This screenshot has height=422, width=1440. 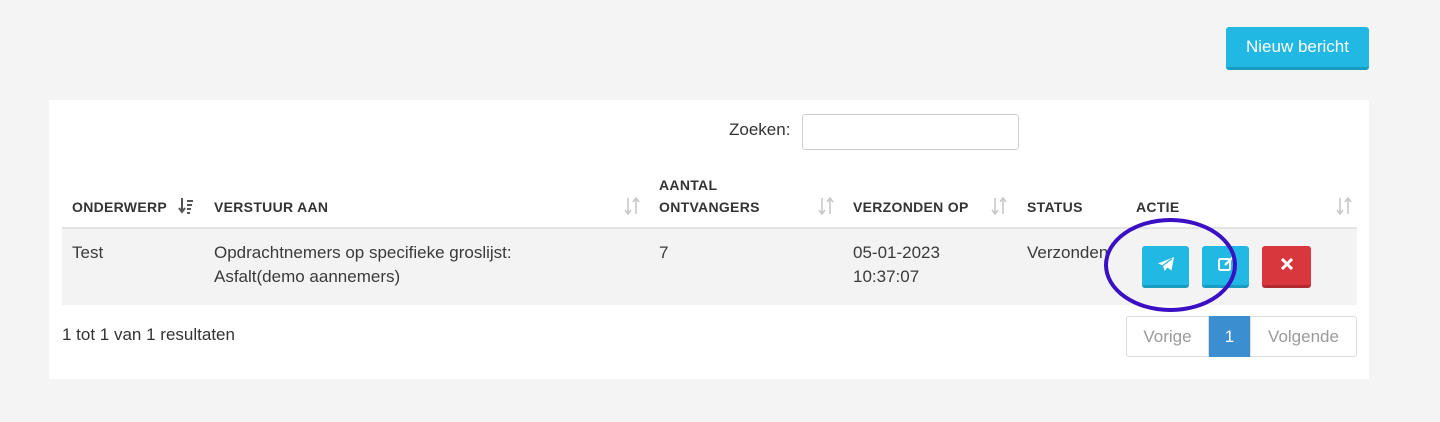 I want to click on search-input, so click(x=910, y=132).